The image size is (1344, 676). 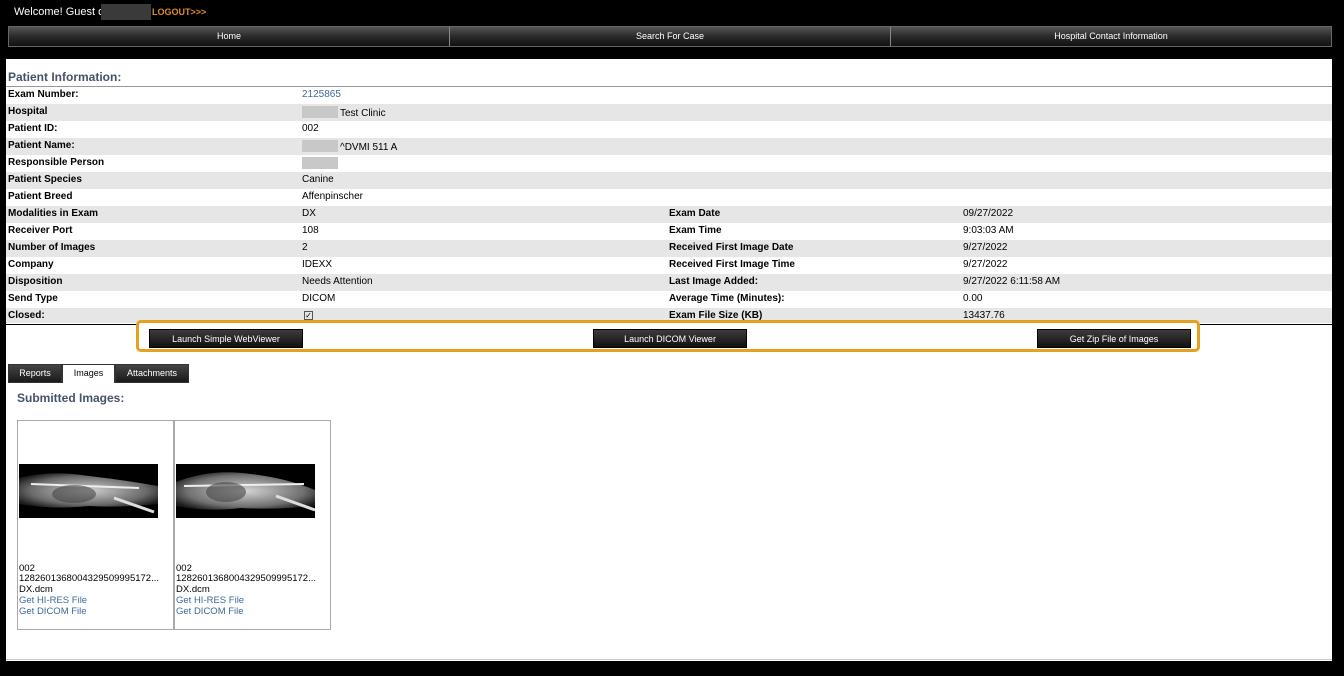 I want to click on value: 9/27/2022 6:11:58 AM, so click(x=1012, y=281).